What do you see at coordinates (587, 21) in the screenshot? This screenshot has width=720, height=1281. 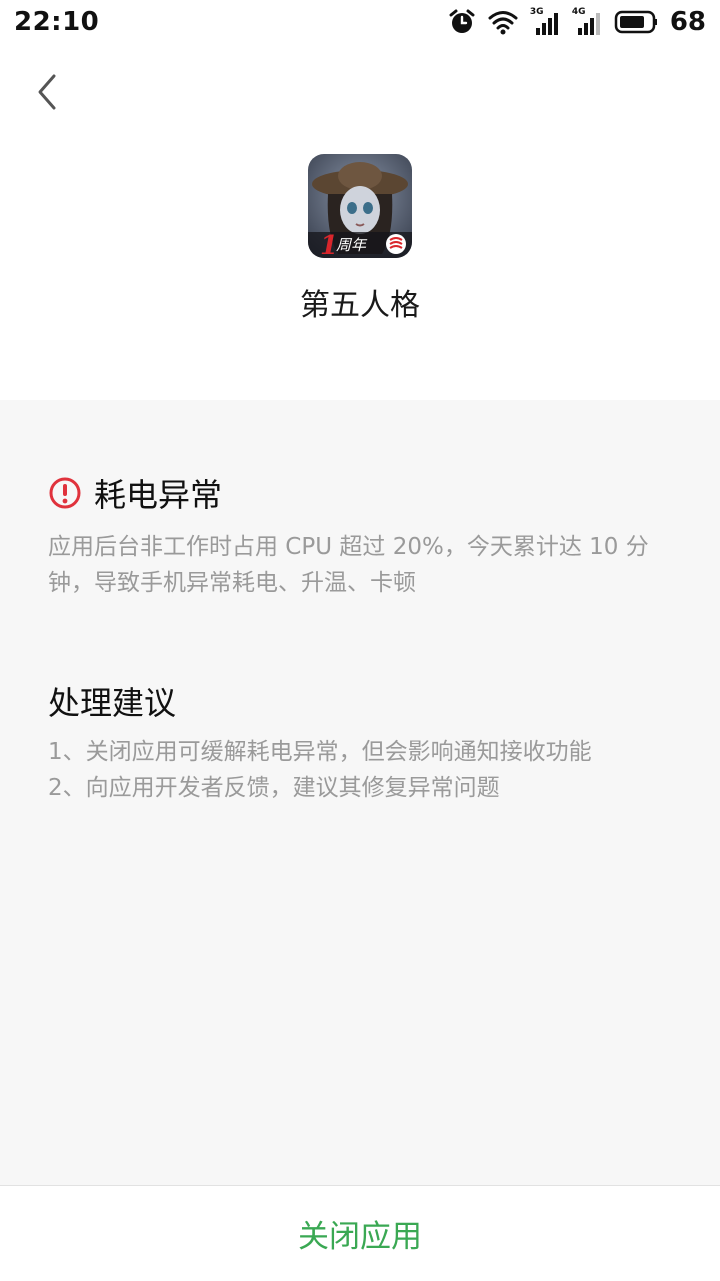 I see `signal-icon-4g: 4G` at bounding box center [587, 21].